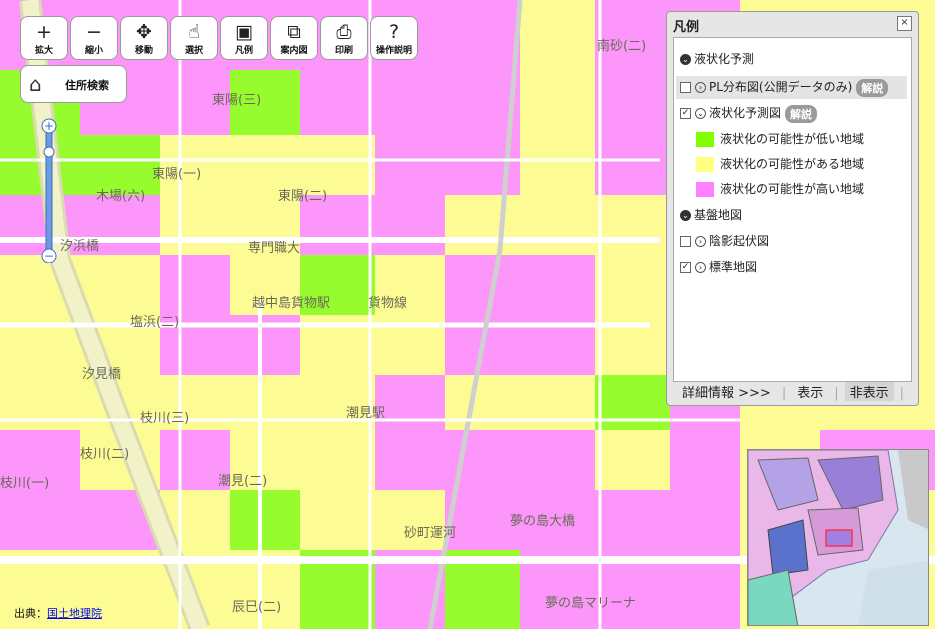  I want to click on printer-button: ⎙ 印刷, so click(344, 38).